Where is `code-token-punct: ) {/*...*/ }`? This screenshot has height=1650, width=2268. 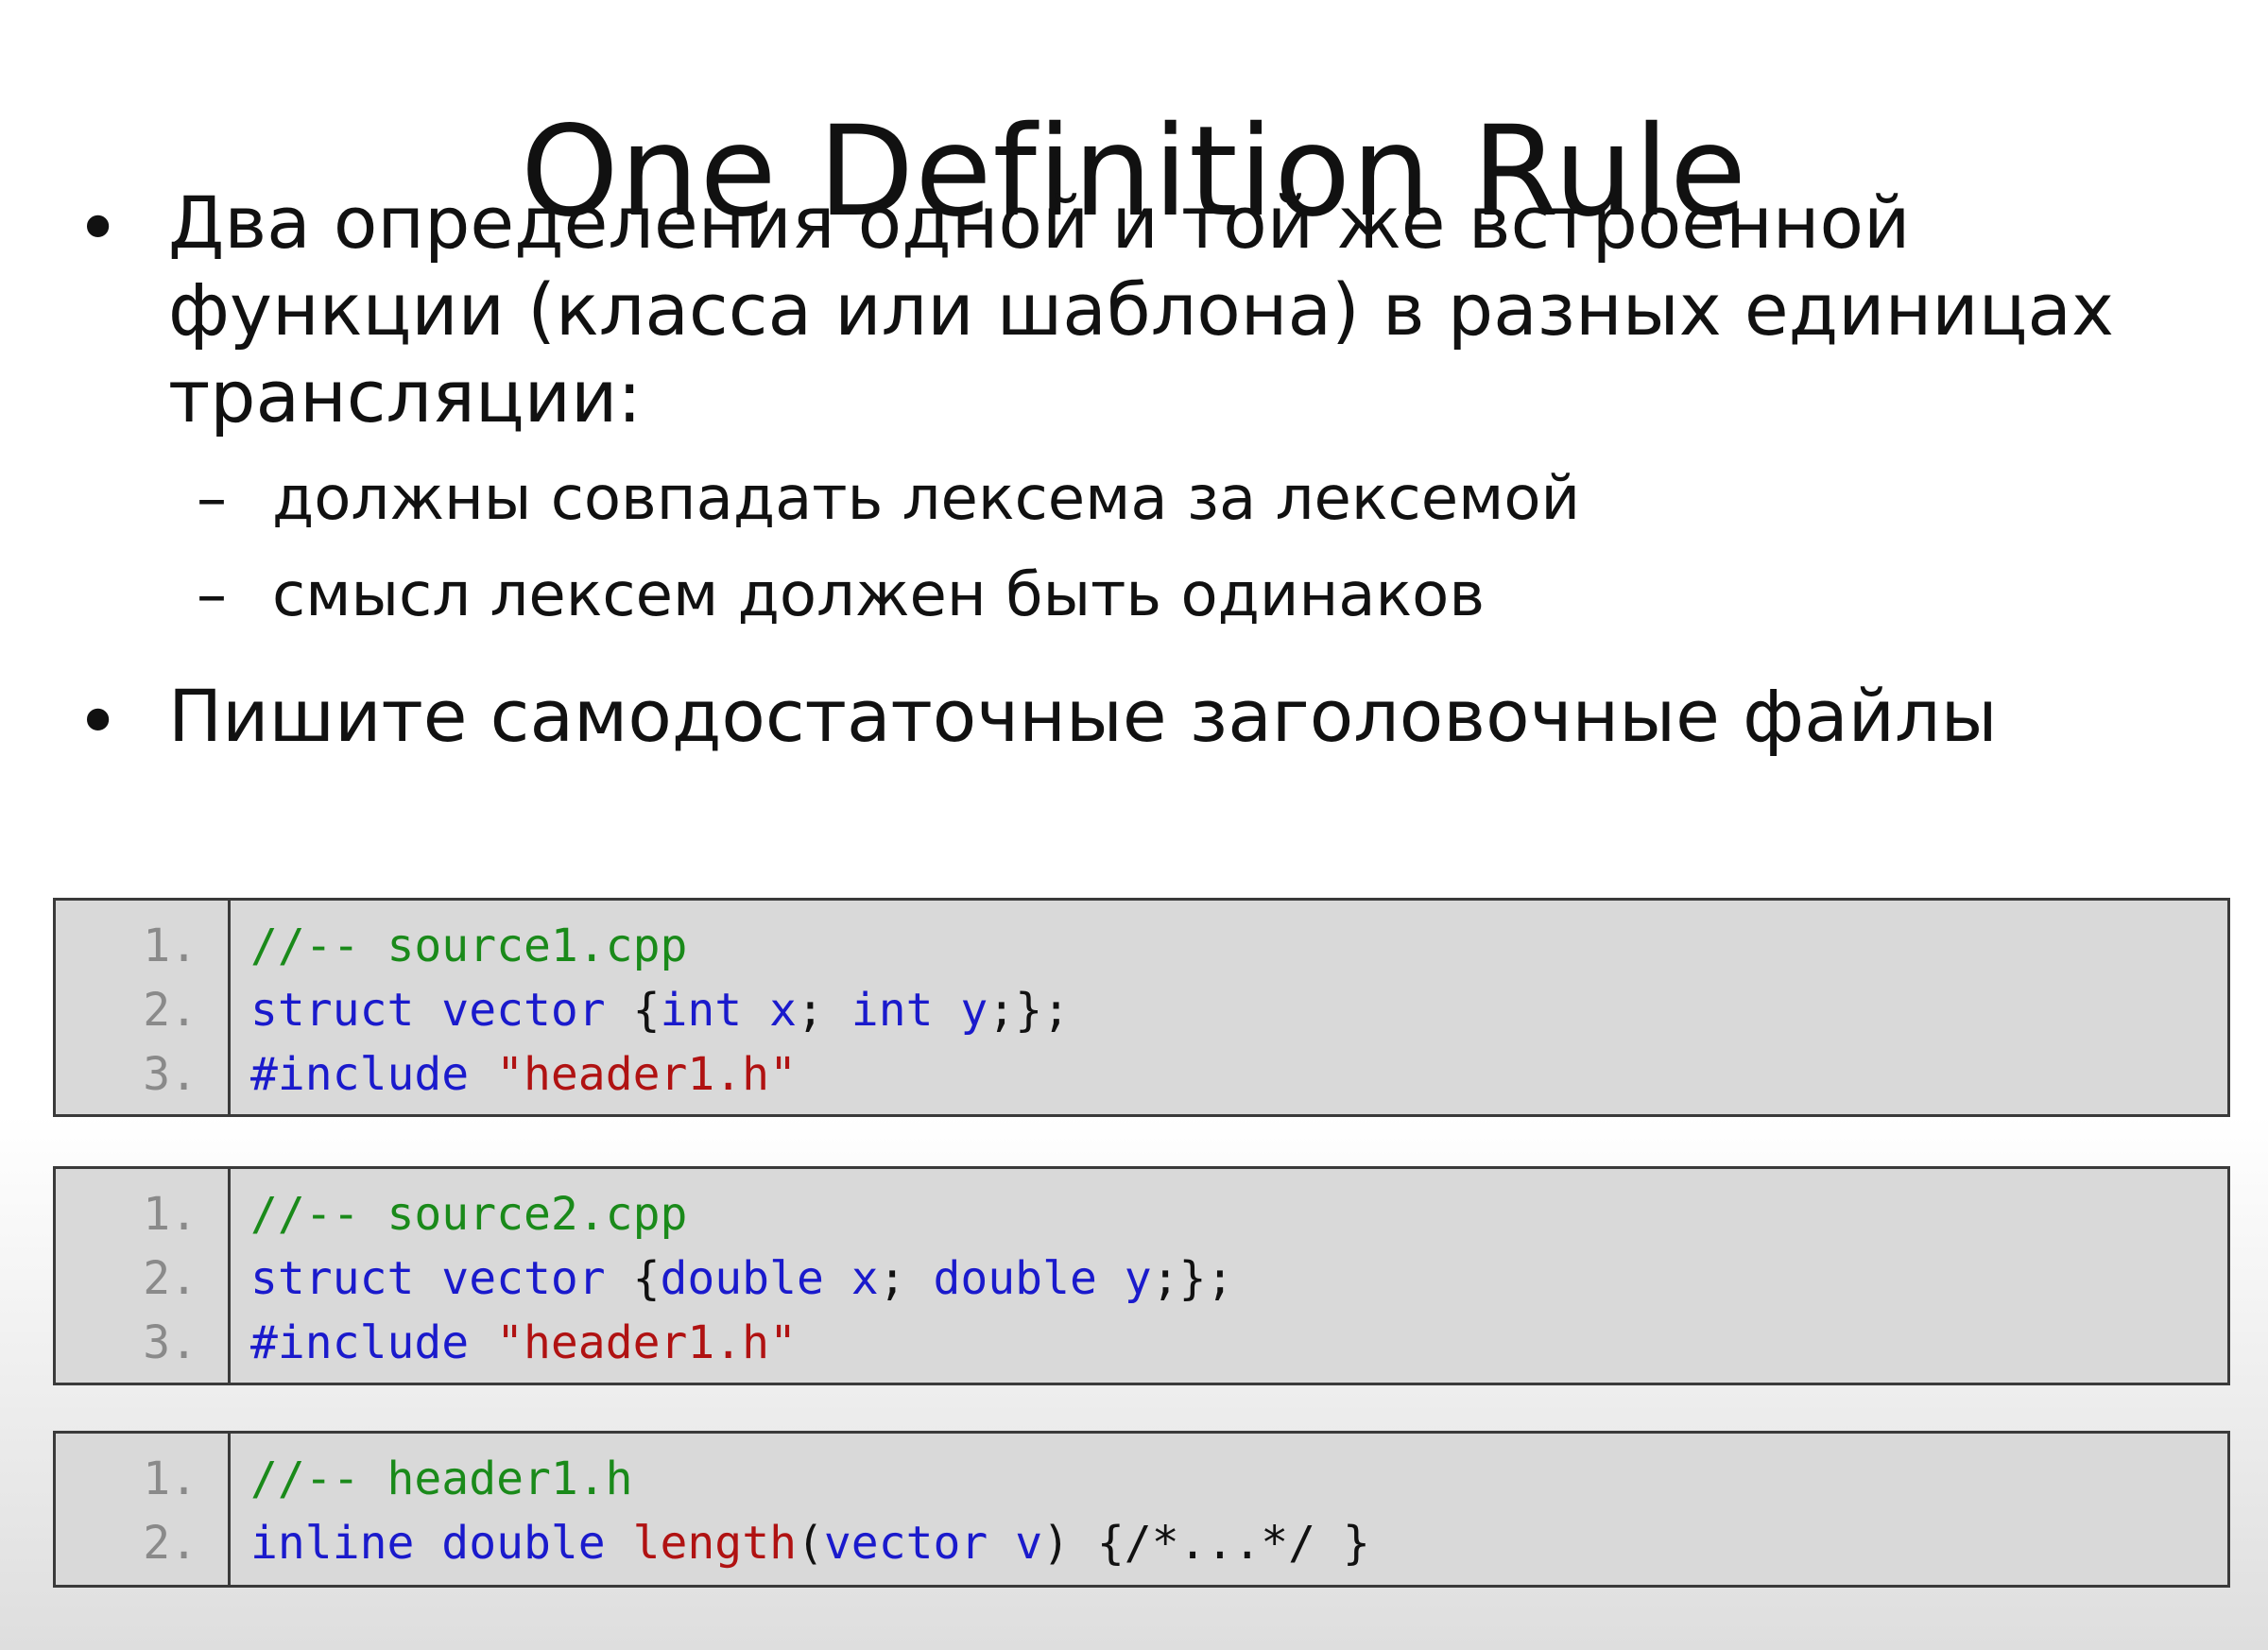
code-token-punct: ) {/*...*/ } is located at coordinates (1206, 1543).